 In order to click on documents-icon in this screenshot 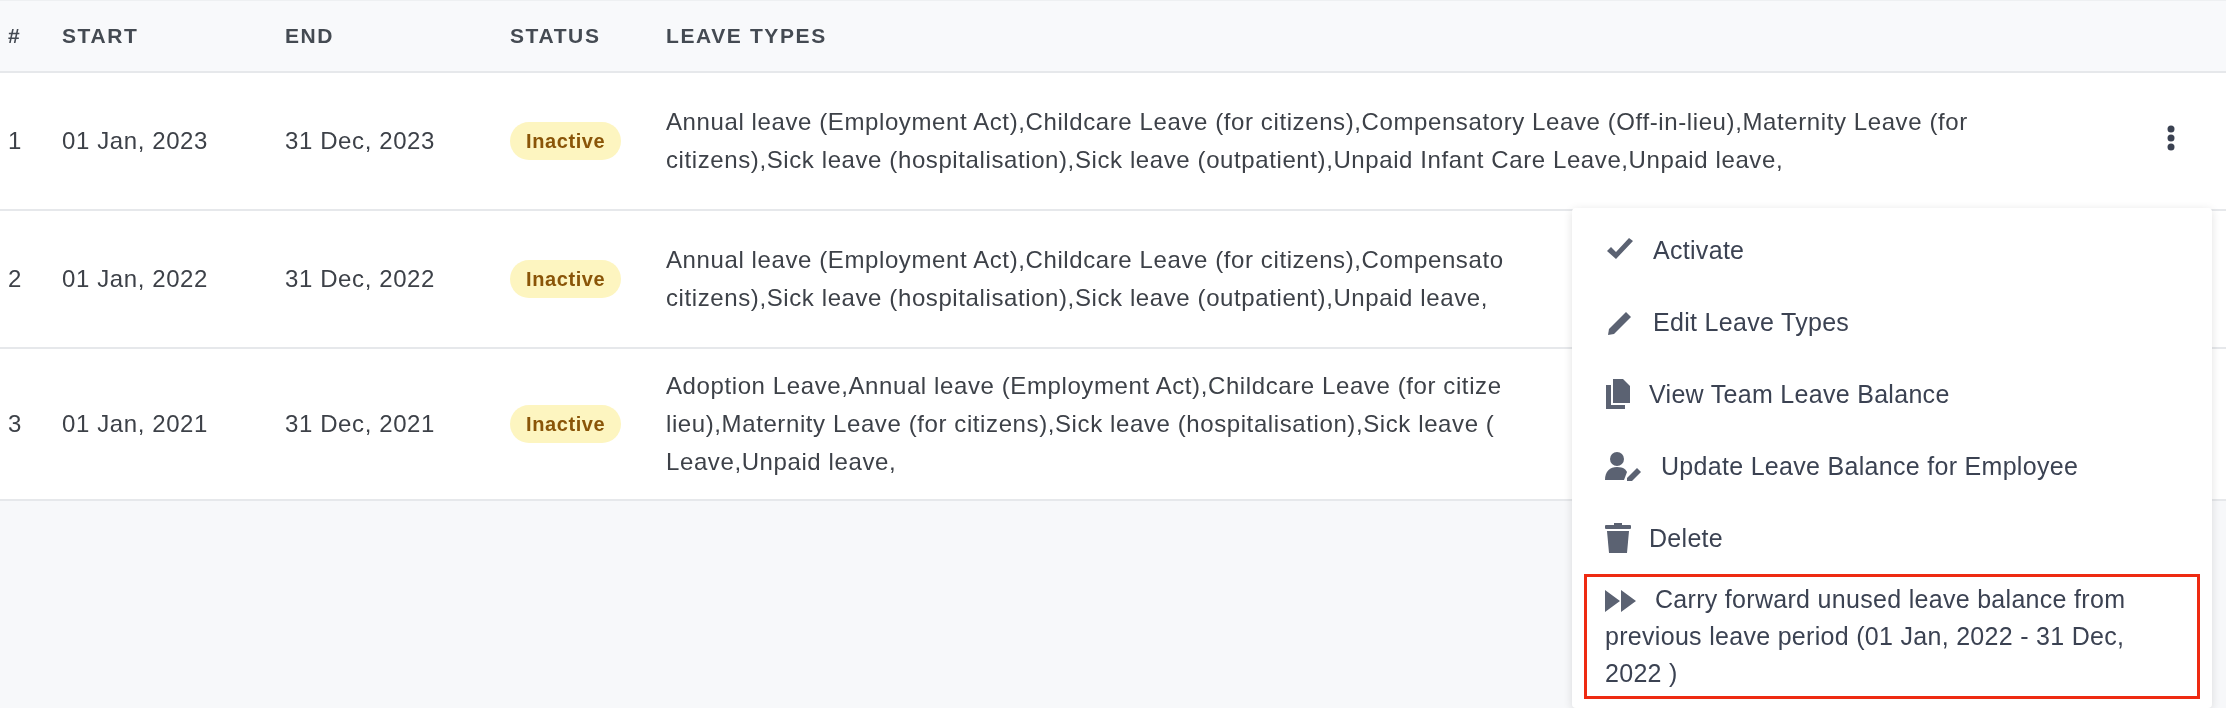, I will do `click(1618, 394)`.